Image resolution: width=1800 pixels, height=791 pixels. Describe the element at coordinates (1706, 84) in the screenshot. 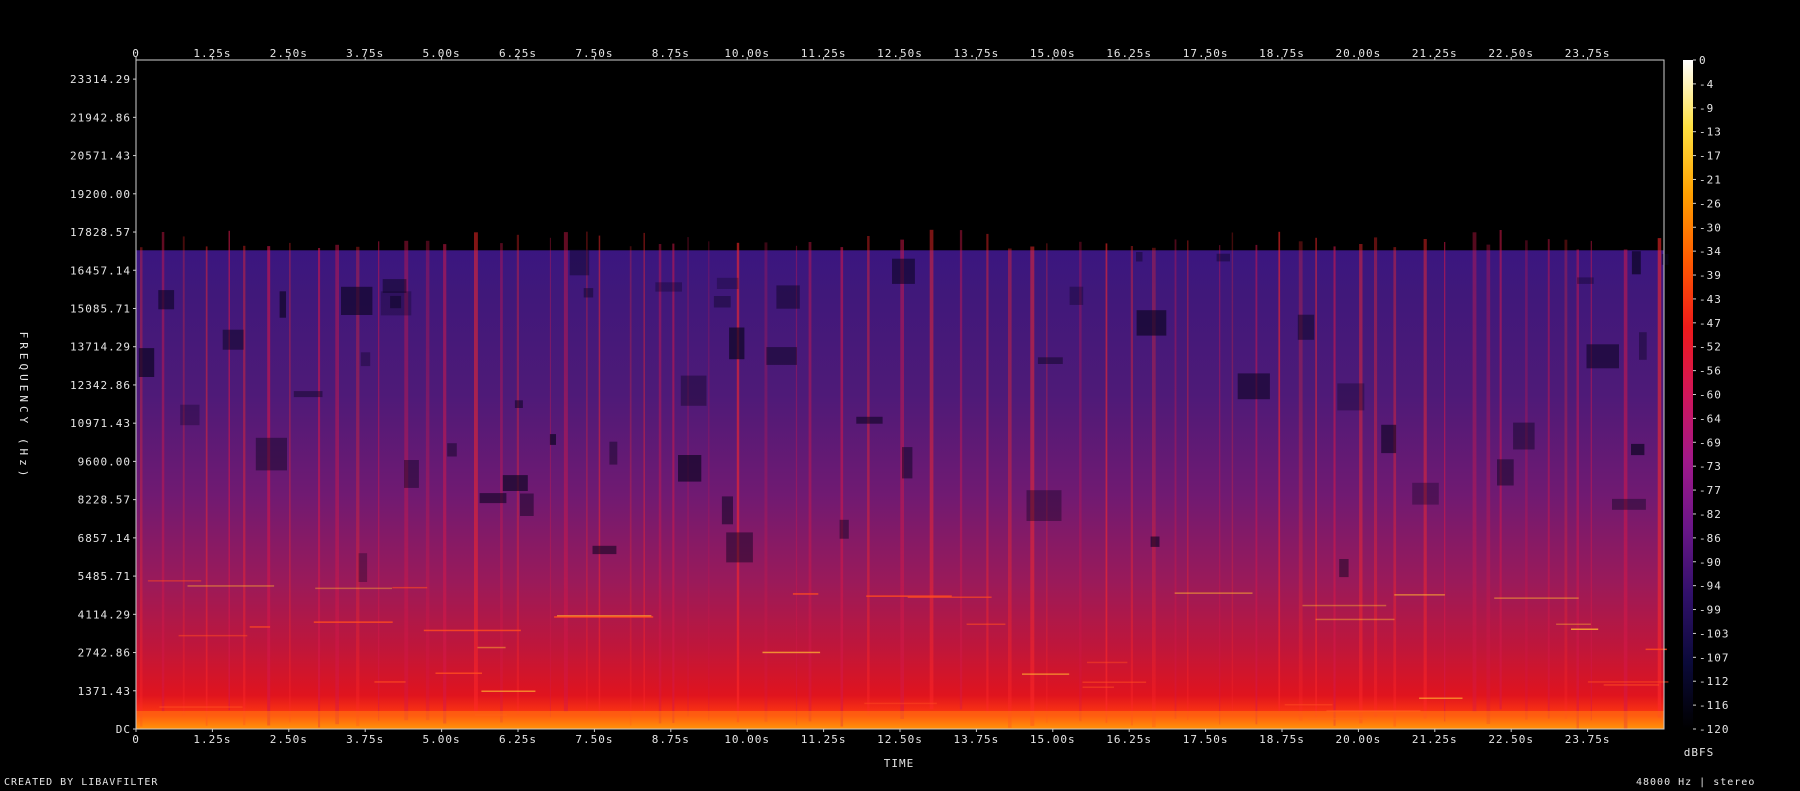

I see `colorbar-tick-label: -4` at that location.